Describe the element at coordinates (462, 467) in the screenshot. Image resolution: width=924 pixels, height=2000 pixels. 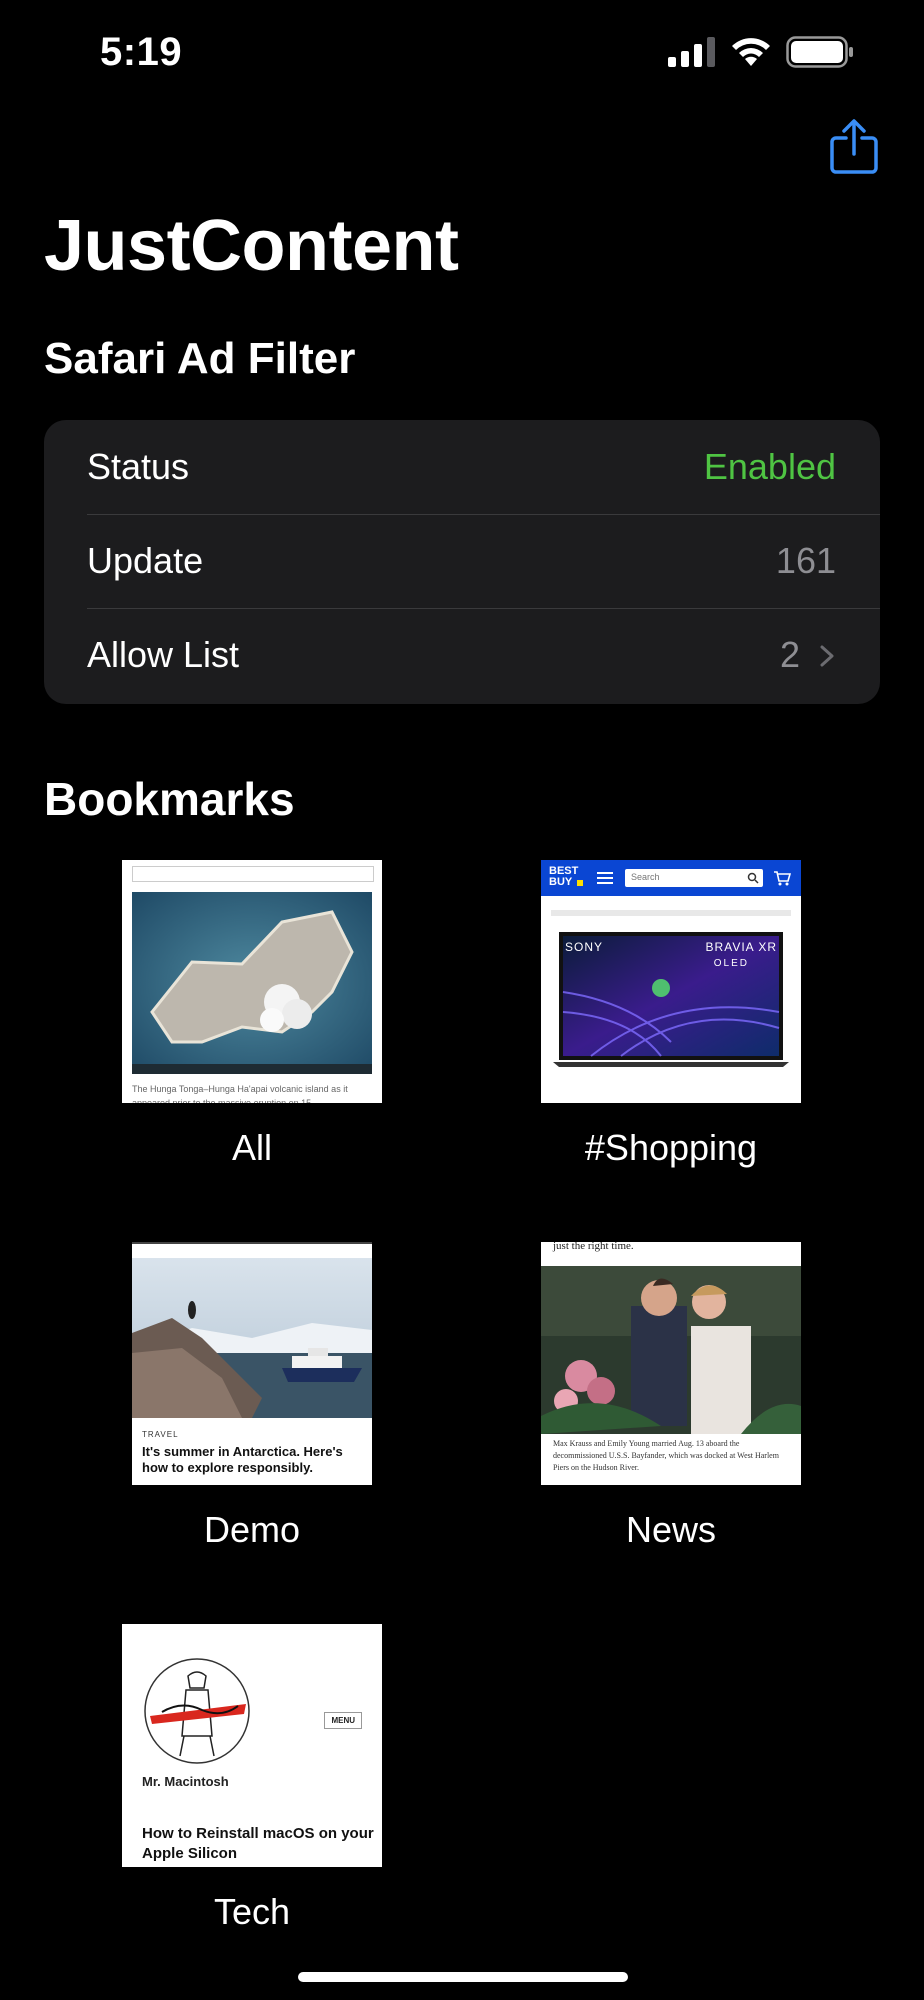
I see `status-row: Status Enabled` at that location.